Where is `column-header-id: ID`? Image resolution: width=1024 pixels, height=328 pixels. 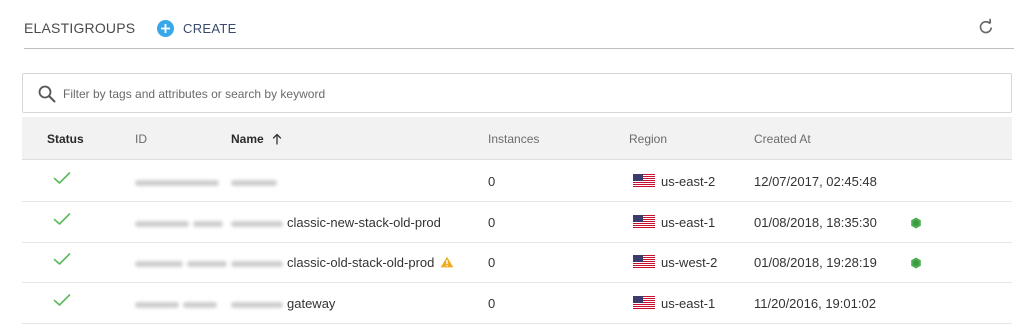 column-header-id: ID is located at coordinates (141, 139).